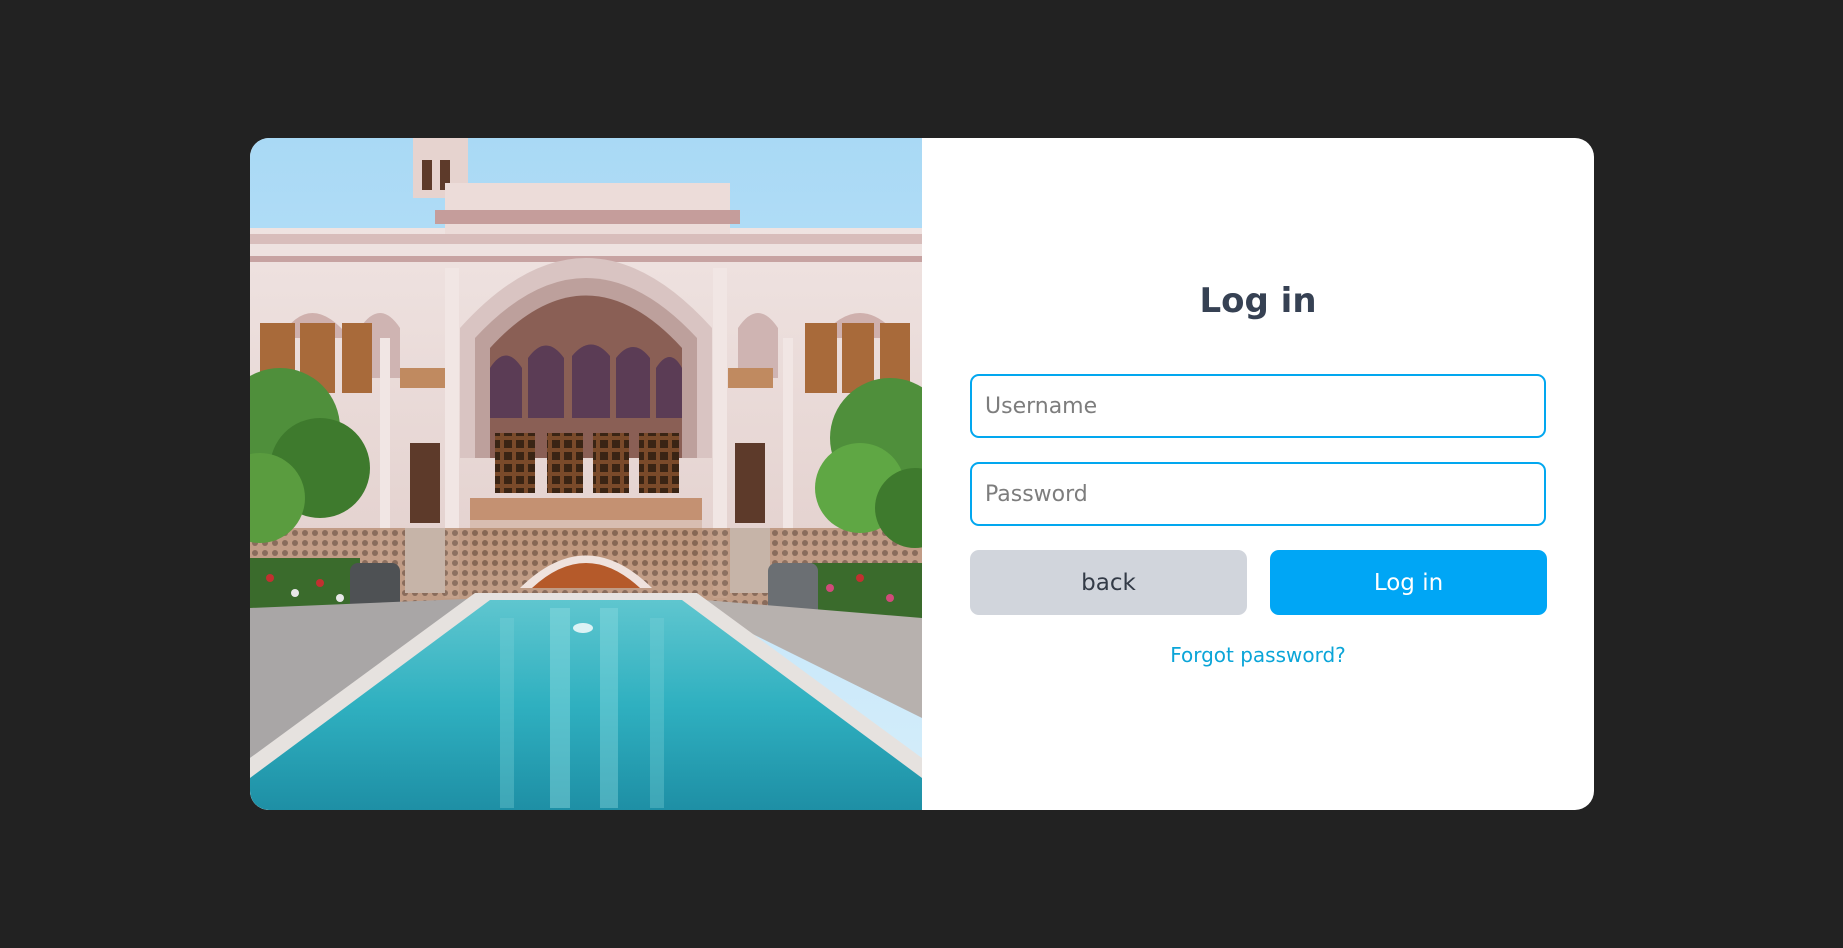 This screenshot has width=1843, height=948. What do you see at coordinates (1408, 582) in the screenshot?
I see `login-button: Log in` at bounding box center [1408, 582].